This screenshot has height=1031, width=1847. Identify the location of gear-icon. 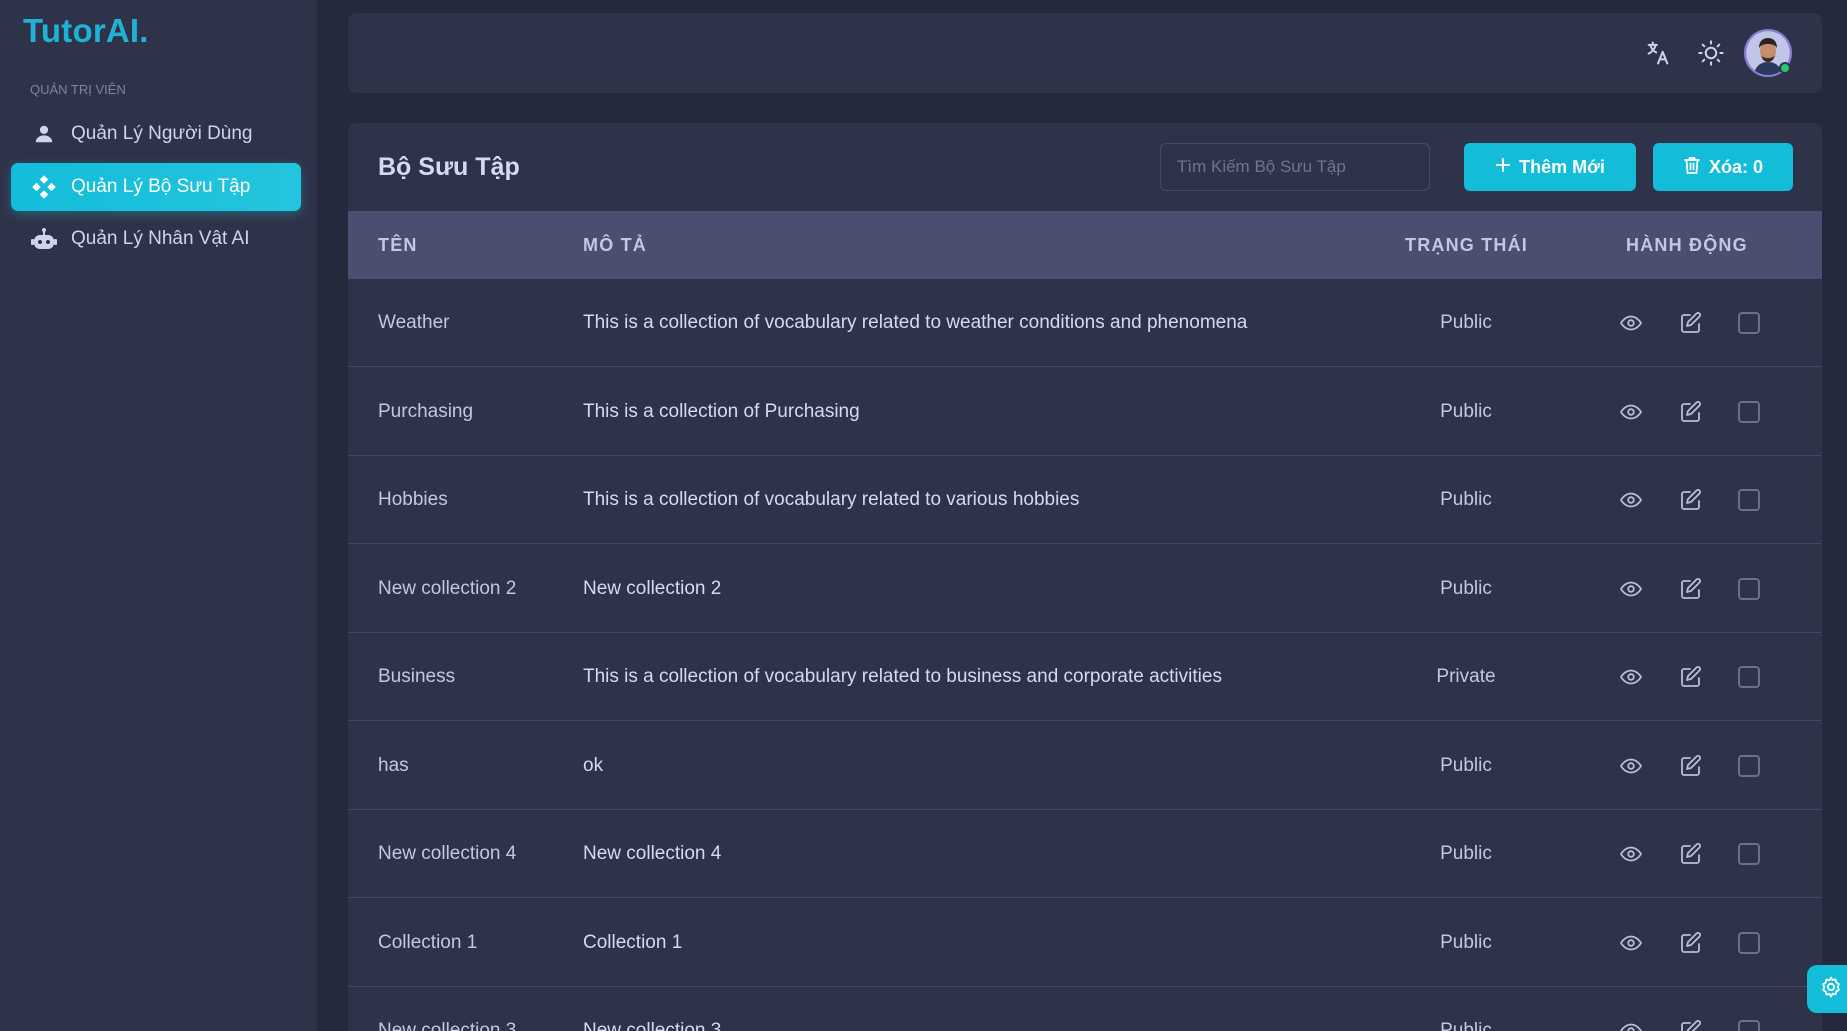
(1831, 989).